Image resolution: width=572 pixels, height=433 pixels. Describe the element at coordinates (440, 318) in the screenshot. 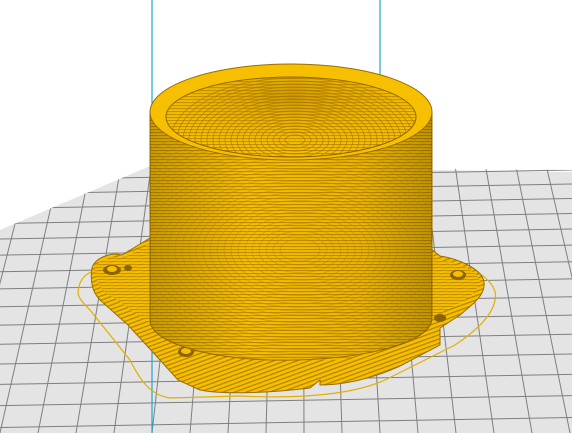

I see `mounting-hole-front-right` at that location.